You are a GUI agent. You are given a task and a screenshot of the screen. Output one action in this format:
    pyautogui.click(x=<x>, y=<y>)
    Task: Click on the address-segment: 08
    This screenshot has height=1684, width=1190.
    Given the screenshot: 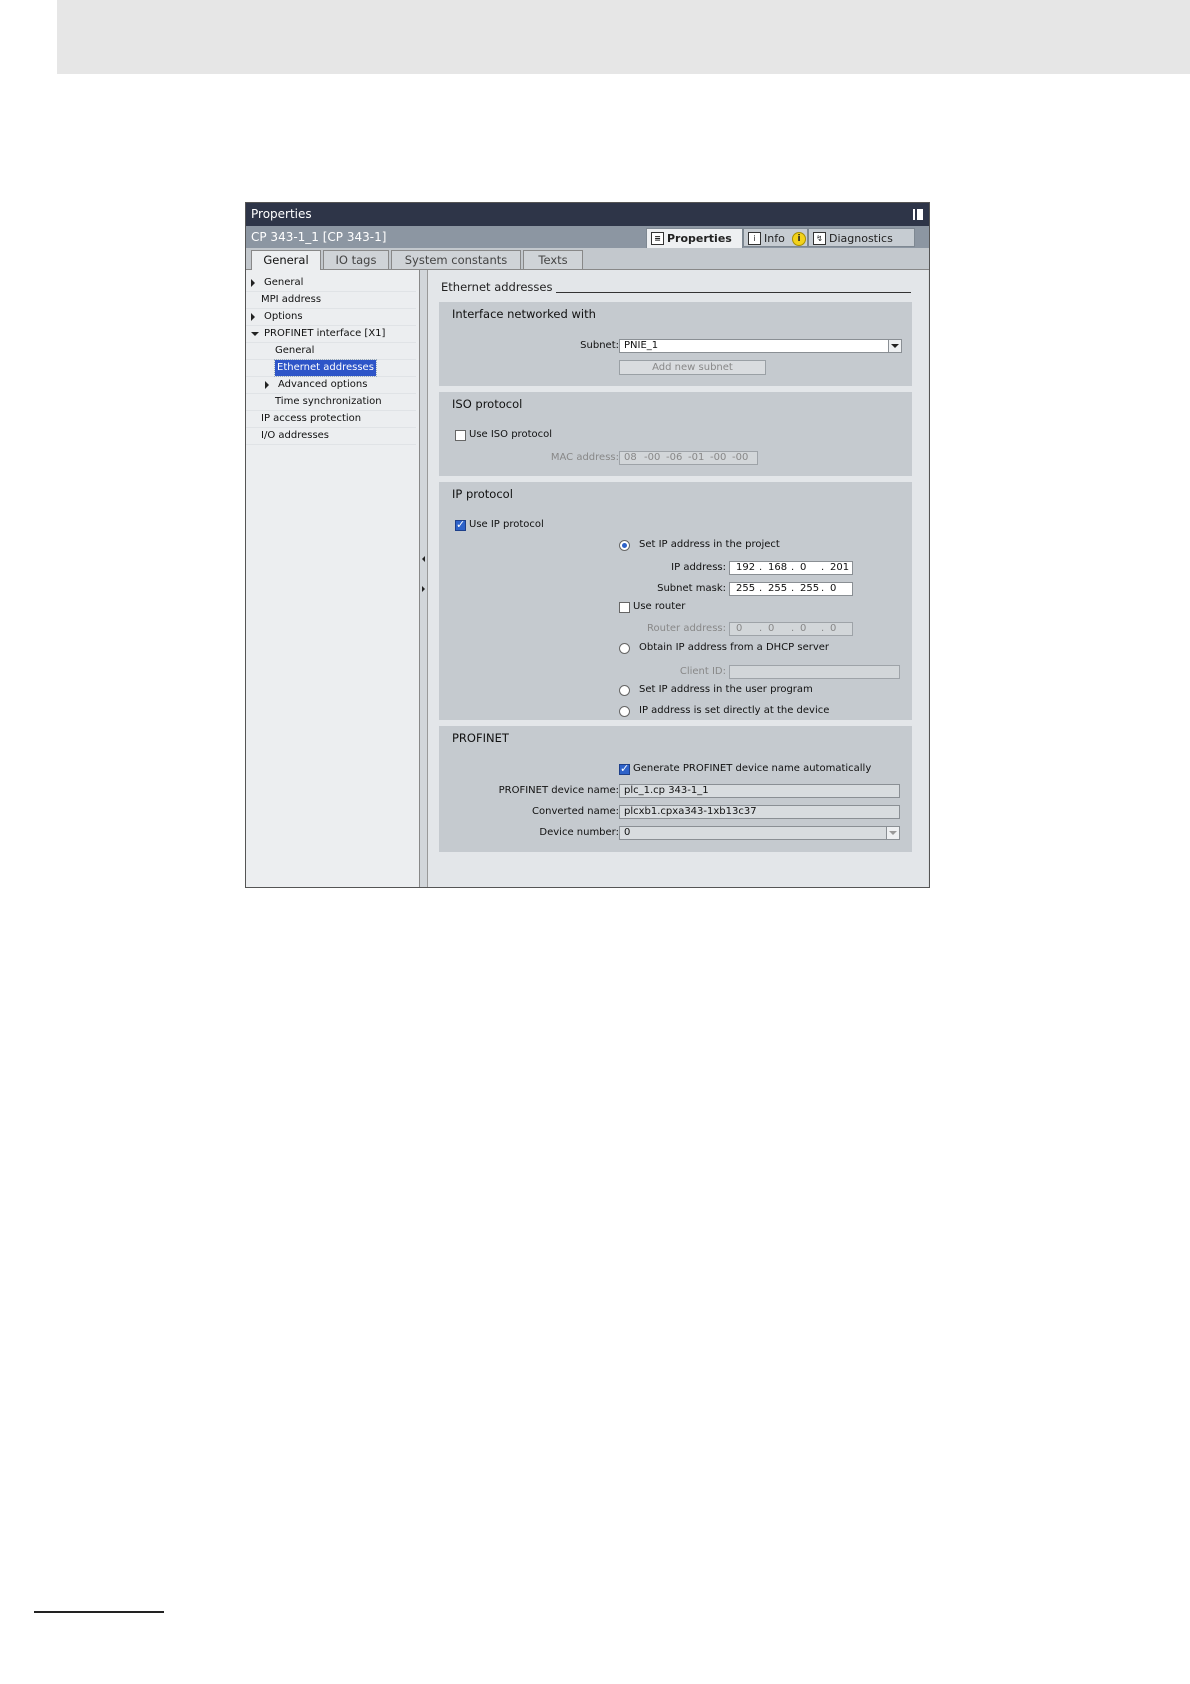 What is the action you would take?
    pyautogui.click(x=630, y=457)
    